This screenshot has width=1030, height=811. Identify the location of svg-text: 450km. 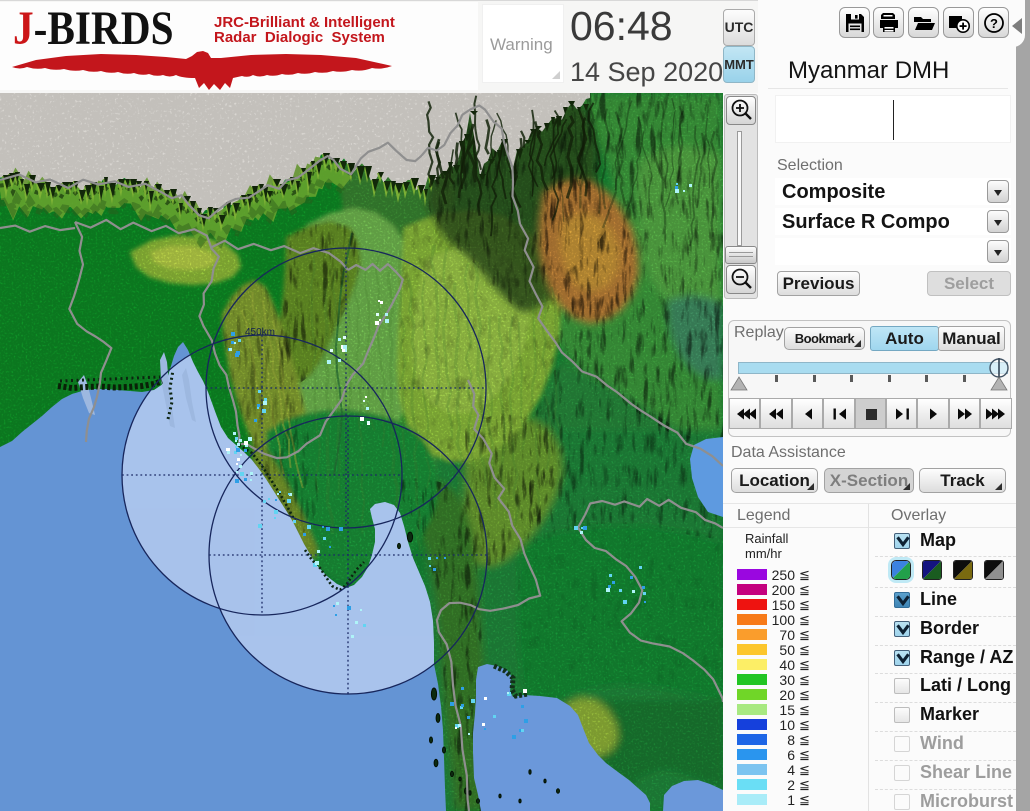
(260, 332).